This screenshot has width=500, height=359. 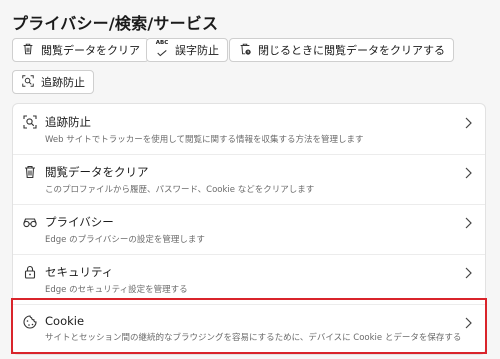 What do you see at coordinates (53, 82) in the screenshot?
I see `tracking-prevention-button: 追跡防止` at bounding box center [53, 82].